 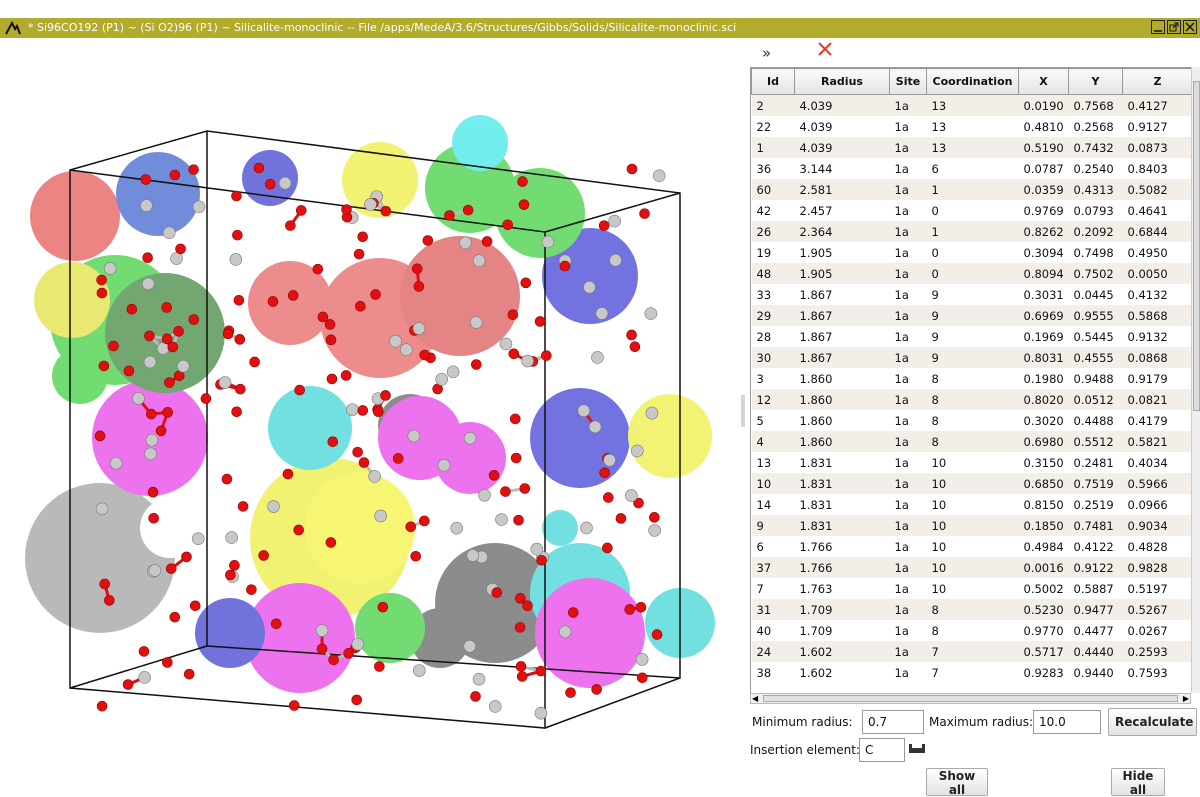 What do you see at coordinates (972, 357) in the screenshot?
I see `table-row: 301.8671a90.80310.45550.0868` at bounding box center [972, 357].